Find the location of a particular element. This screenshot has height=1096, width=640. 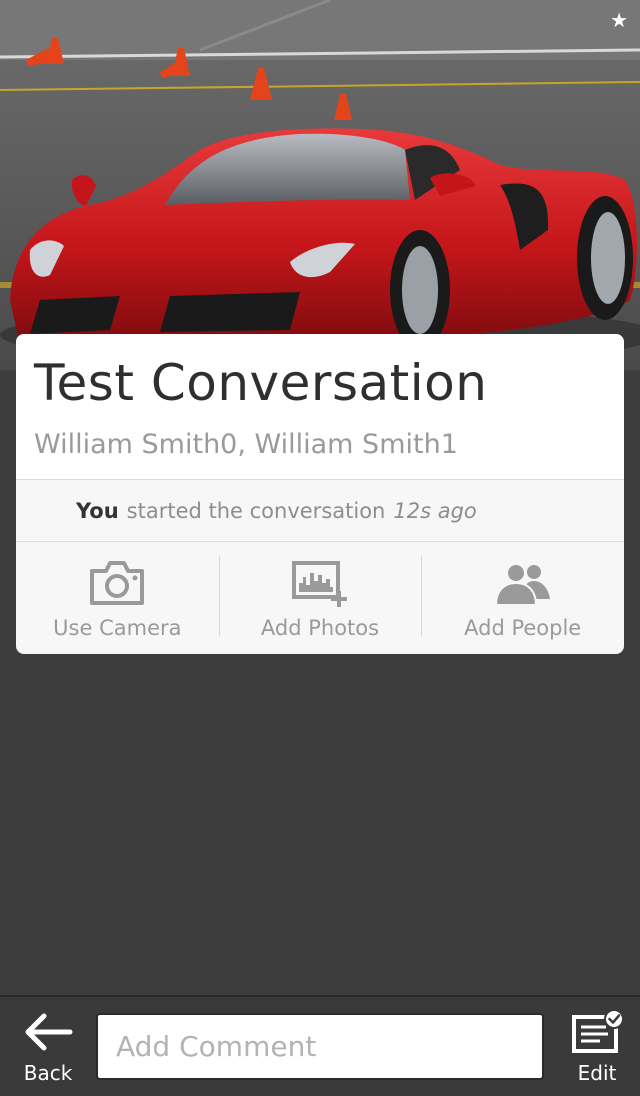

camera-icon is located at coordinates (117, 583).